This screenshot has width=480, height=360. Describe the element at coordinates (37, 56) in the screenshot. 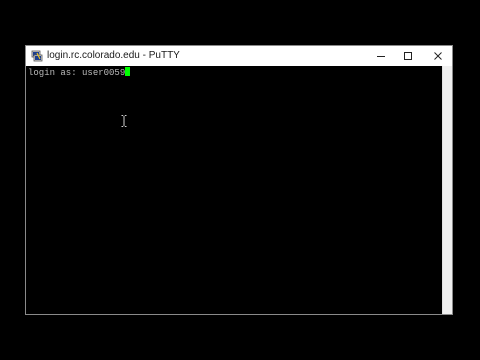

I see `putty-app-icon` at that location.